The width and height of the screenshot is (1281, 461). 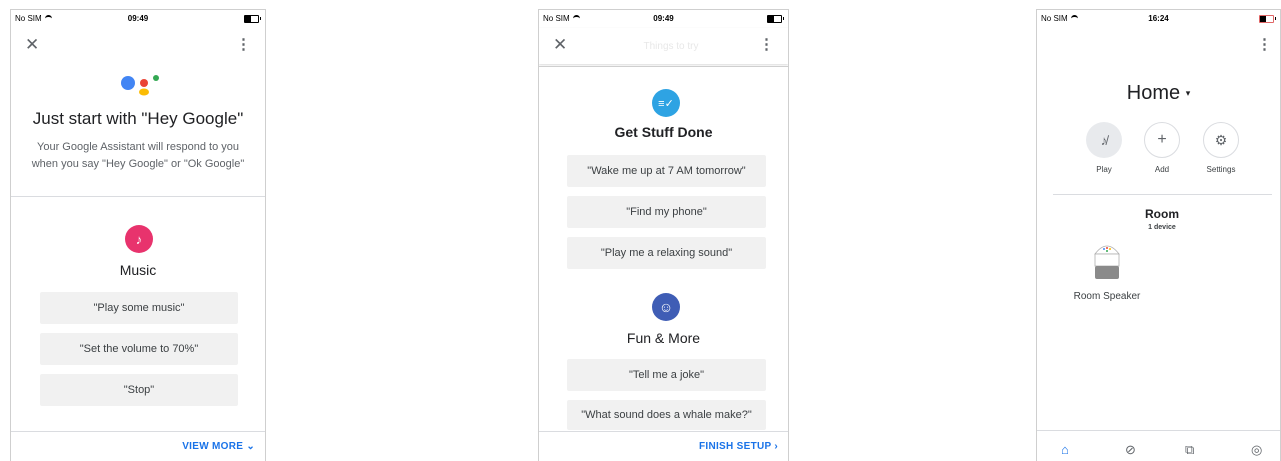 What do you see at coordinates (138, 270) in the screenshot?
I see `music-section-title: Music` at bounding box center [138, 270].